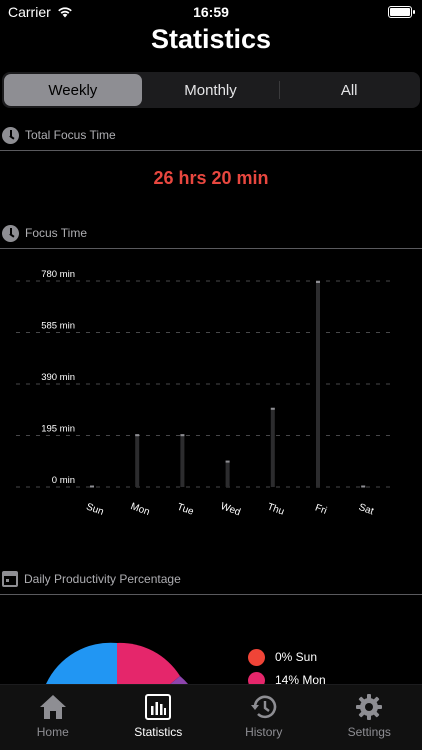 Image resolution: width=422 pixels, height=750 pixels. I want to click on y-tick-label: 195 min, so click(58, 429).